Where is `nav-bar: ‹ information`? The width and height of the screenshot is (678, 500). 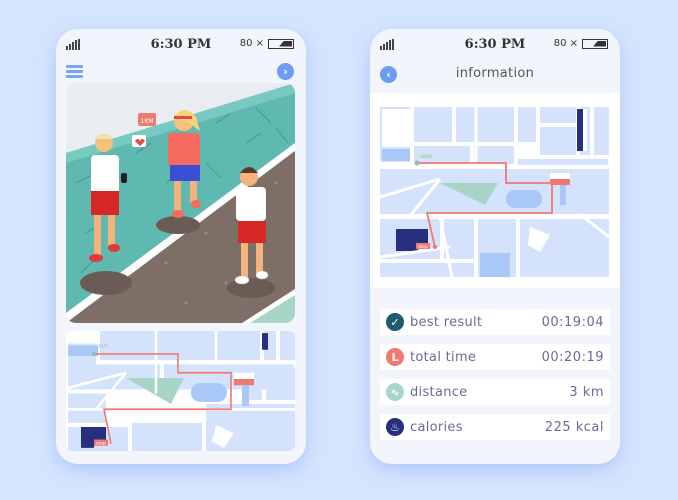
nav-bar: ‹ information is located at coordinates (495, 74).